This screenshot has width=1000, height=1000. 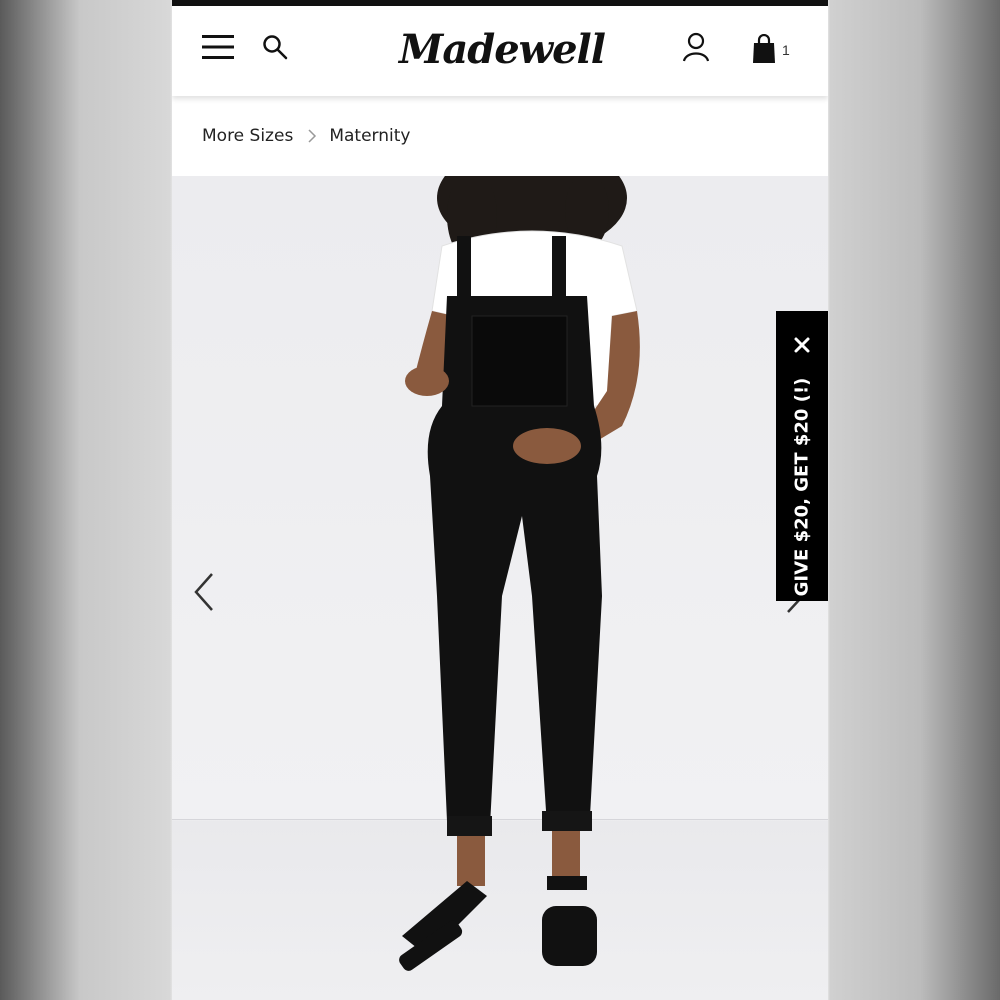 I want to click on close-icon, so click(x=802, y=345).